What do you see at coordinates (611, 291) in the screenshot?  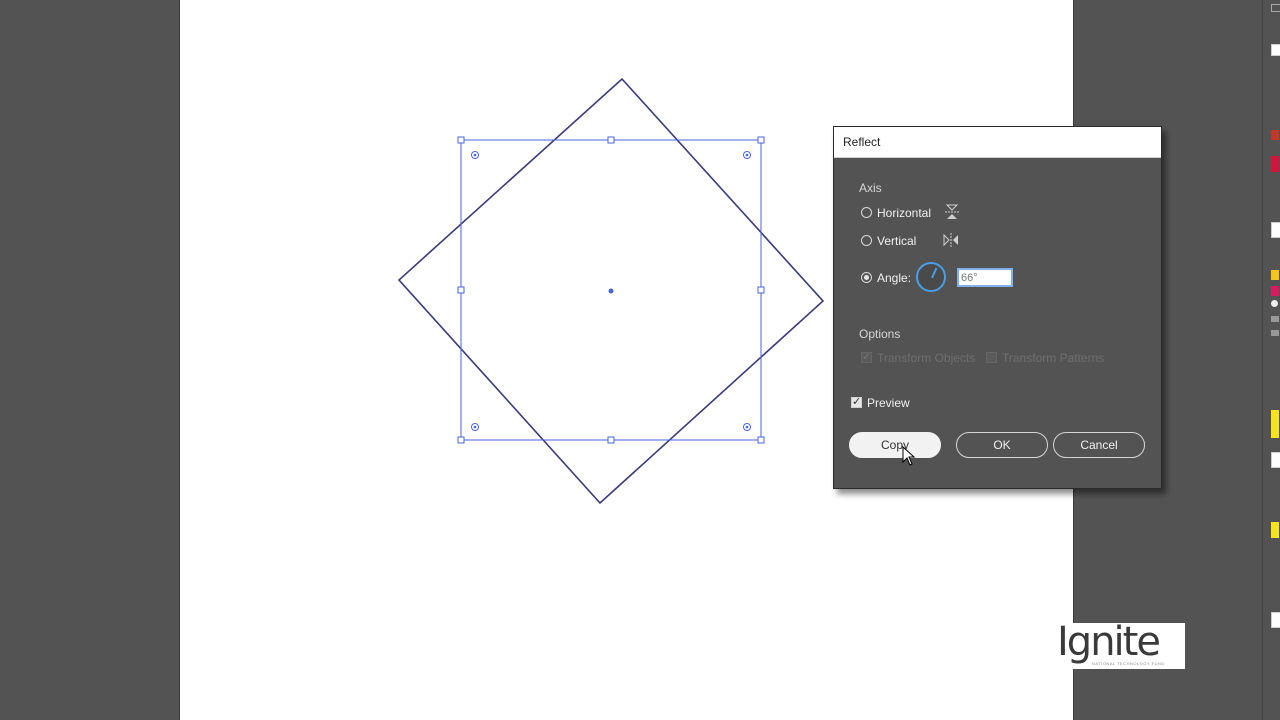 I see `center-point` at bounding box center [611, 291].